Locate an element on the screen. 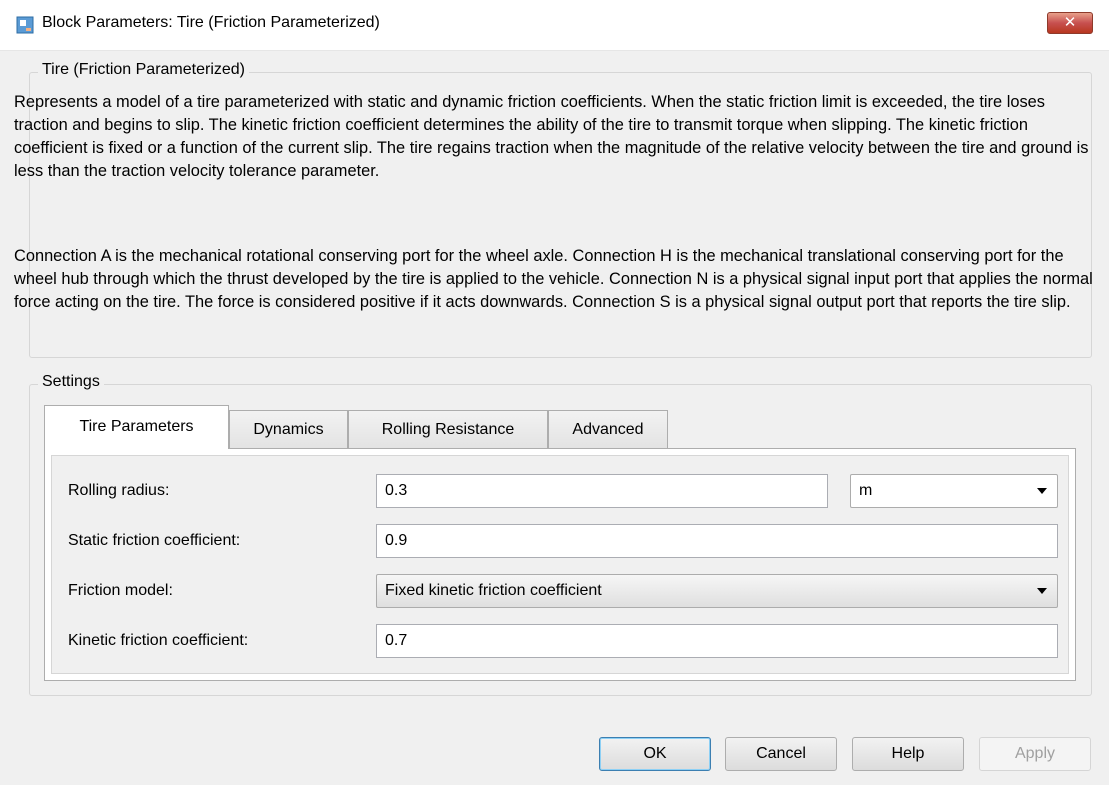 Image resolution: width=1109 pixels, height=785 pixels. simulink-block-icon is located at coordinates (25, 25).